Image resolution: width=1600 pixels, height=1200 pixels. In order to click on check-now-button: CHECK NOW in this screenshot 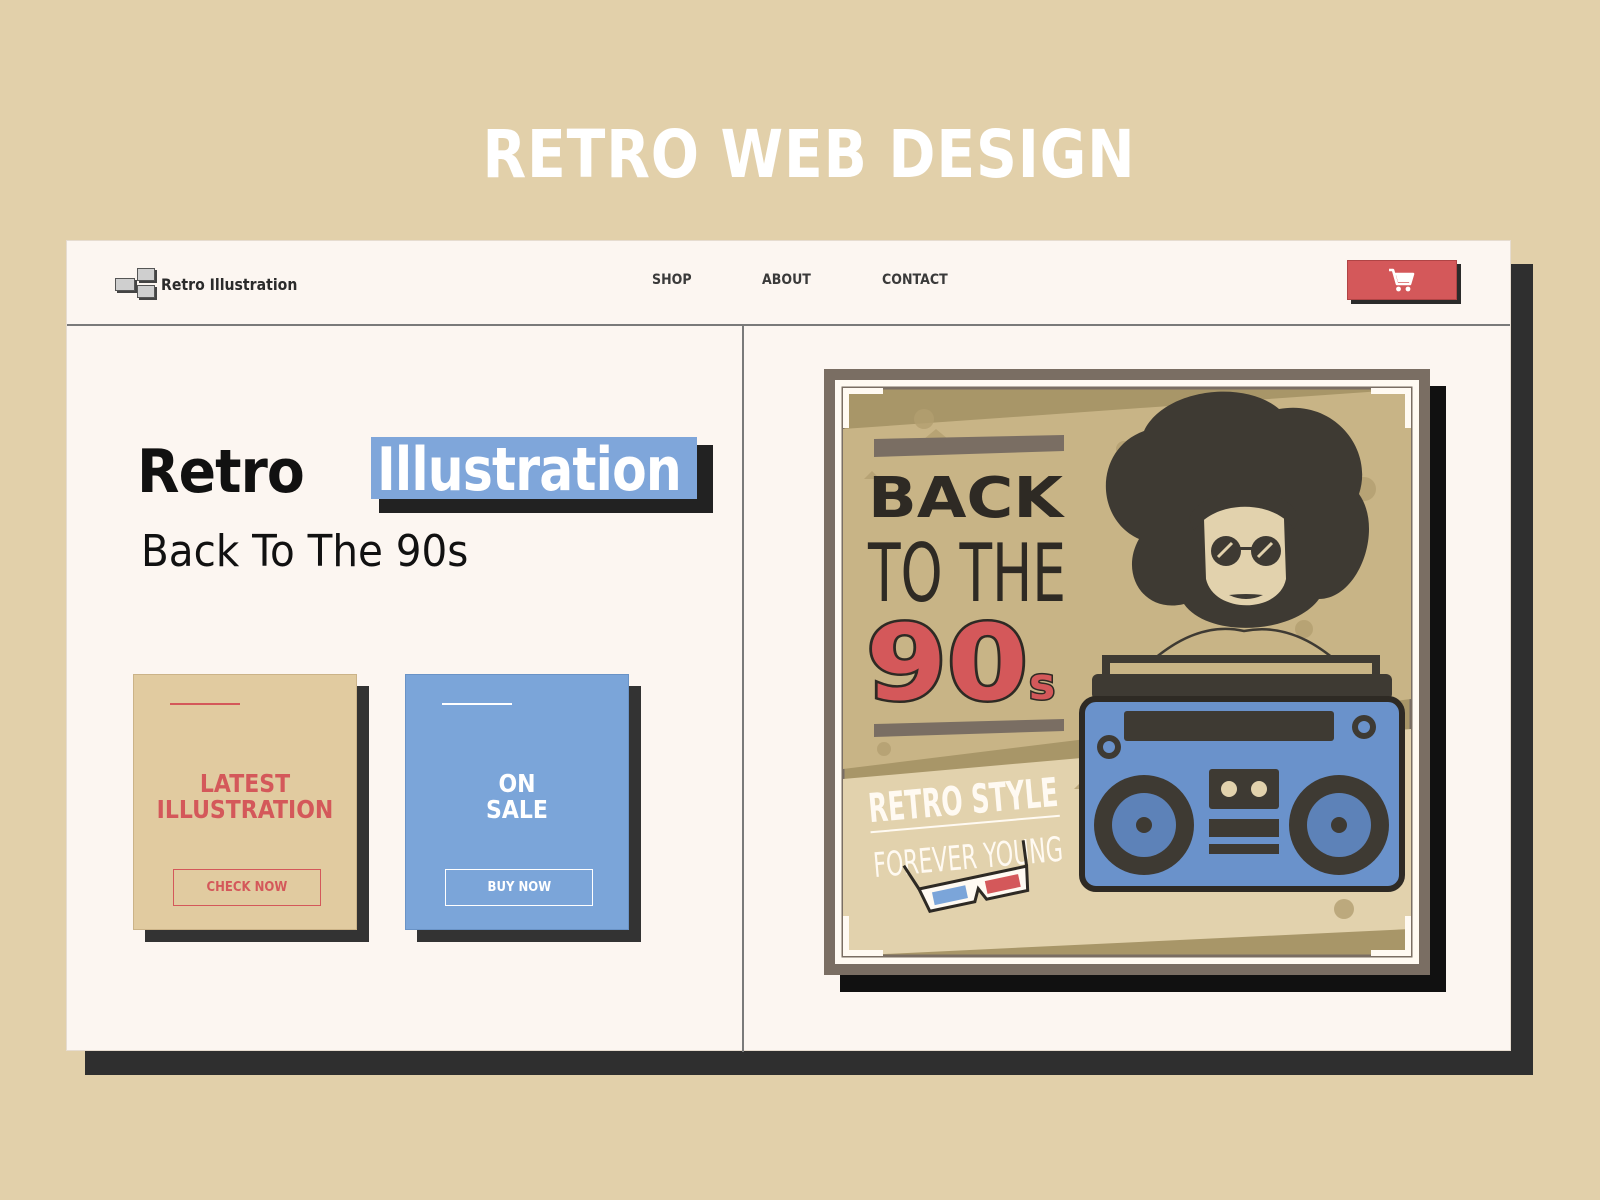, I will do `click(247, 887)`.